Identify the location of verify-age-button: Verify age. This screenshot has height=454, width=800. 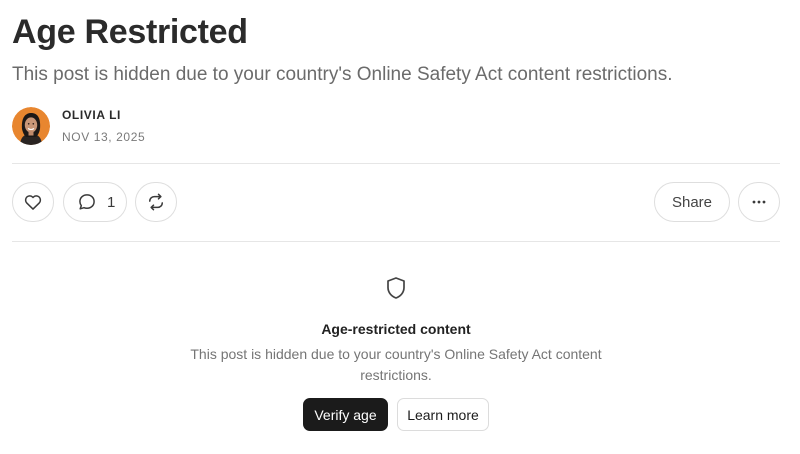
(345, 414).